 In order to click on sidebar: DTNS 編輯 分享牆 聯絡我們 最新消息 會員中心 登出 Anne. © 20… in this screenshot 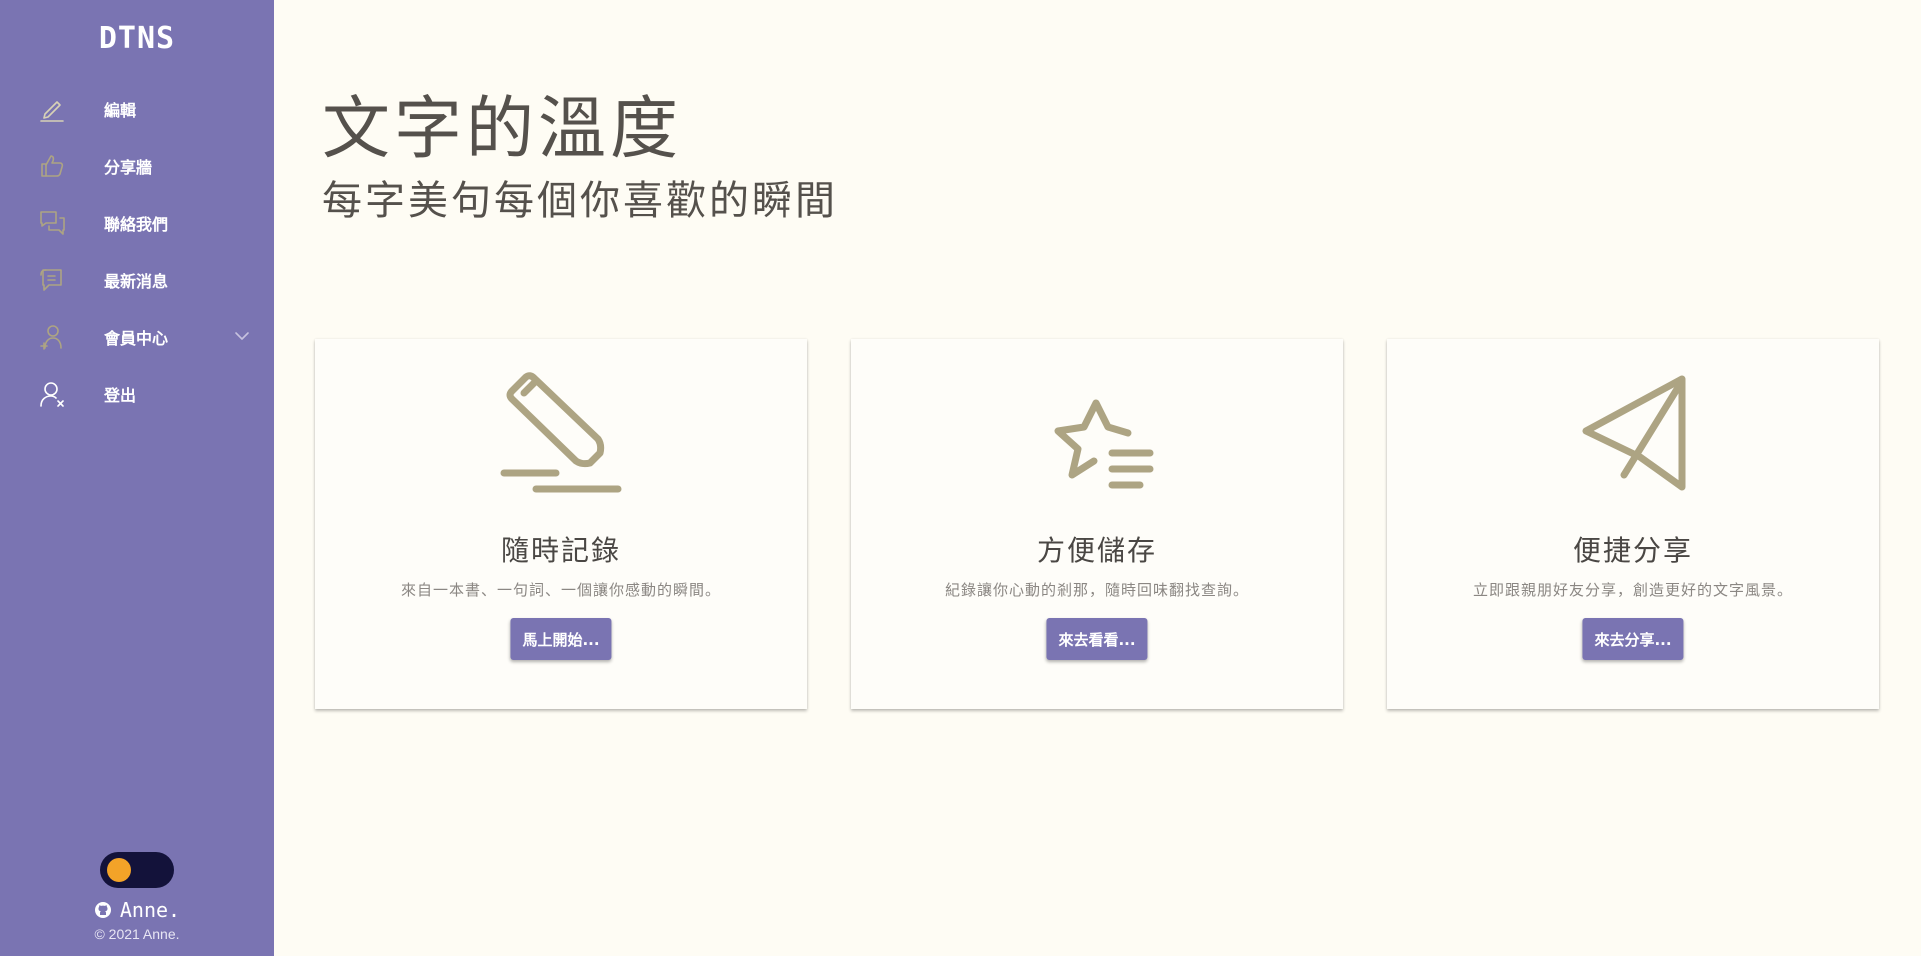, I will do `click(137, 478)`.